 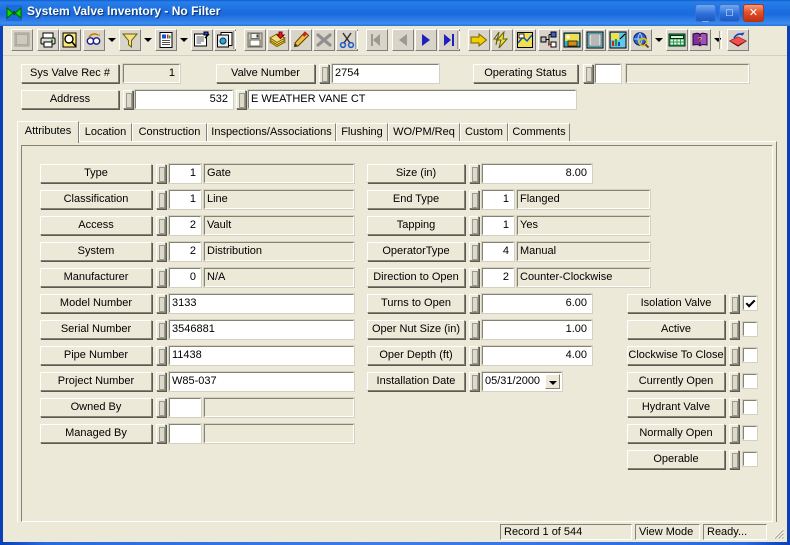 I want to click on tab-construction: Construction, so click(x=169, y=132).